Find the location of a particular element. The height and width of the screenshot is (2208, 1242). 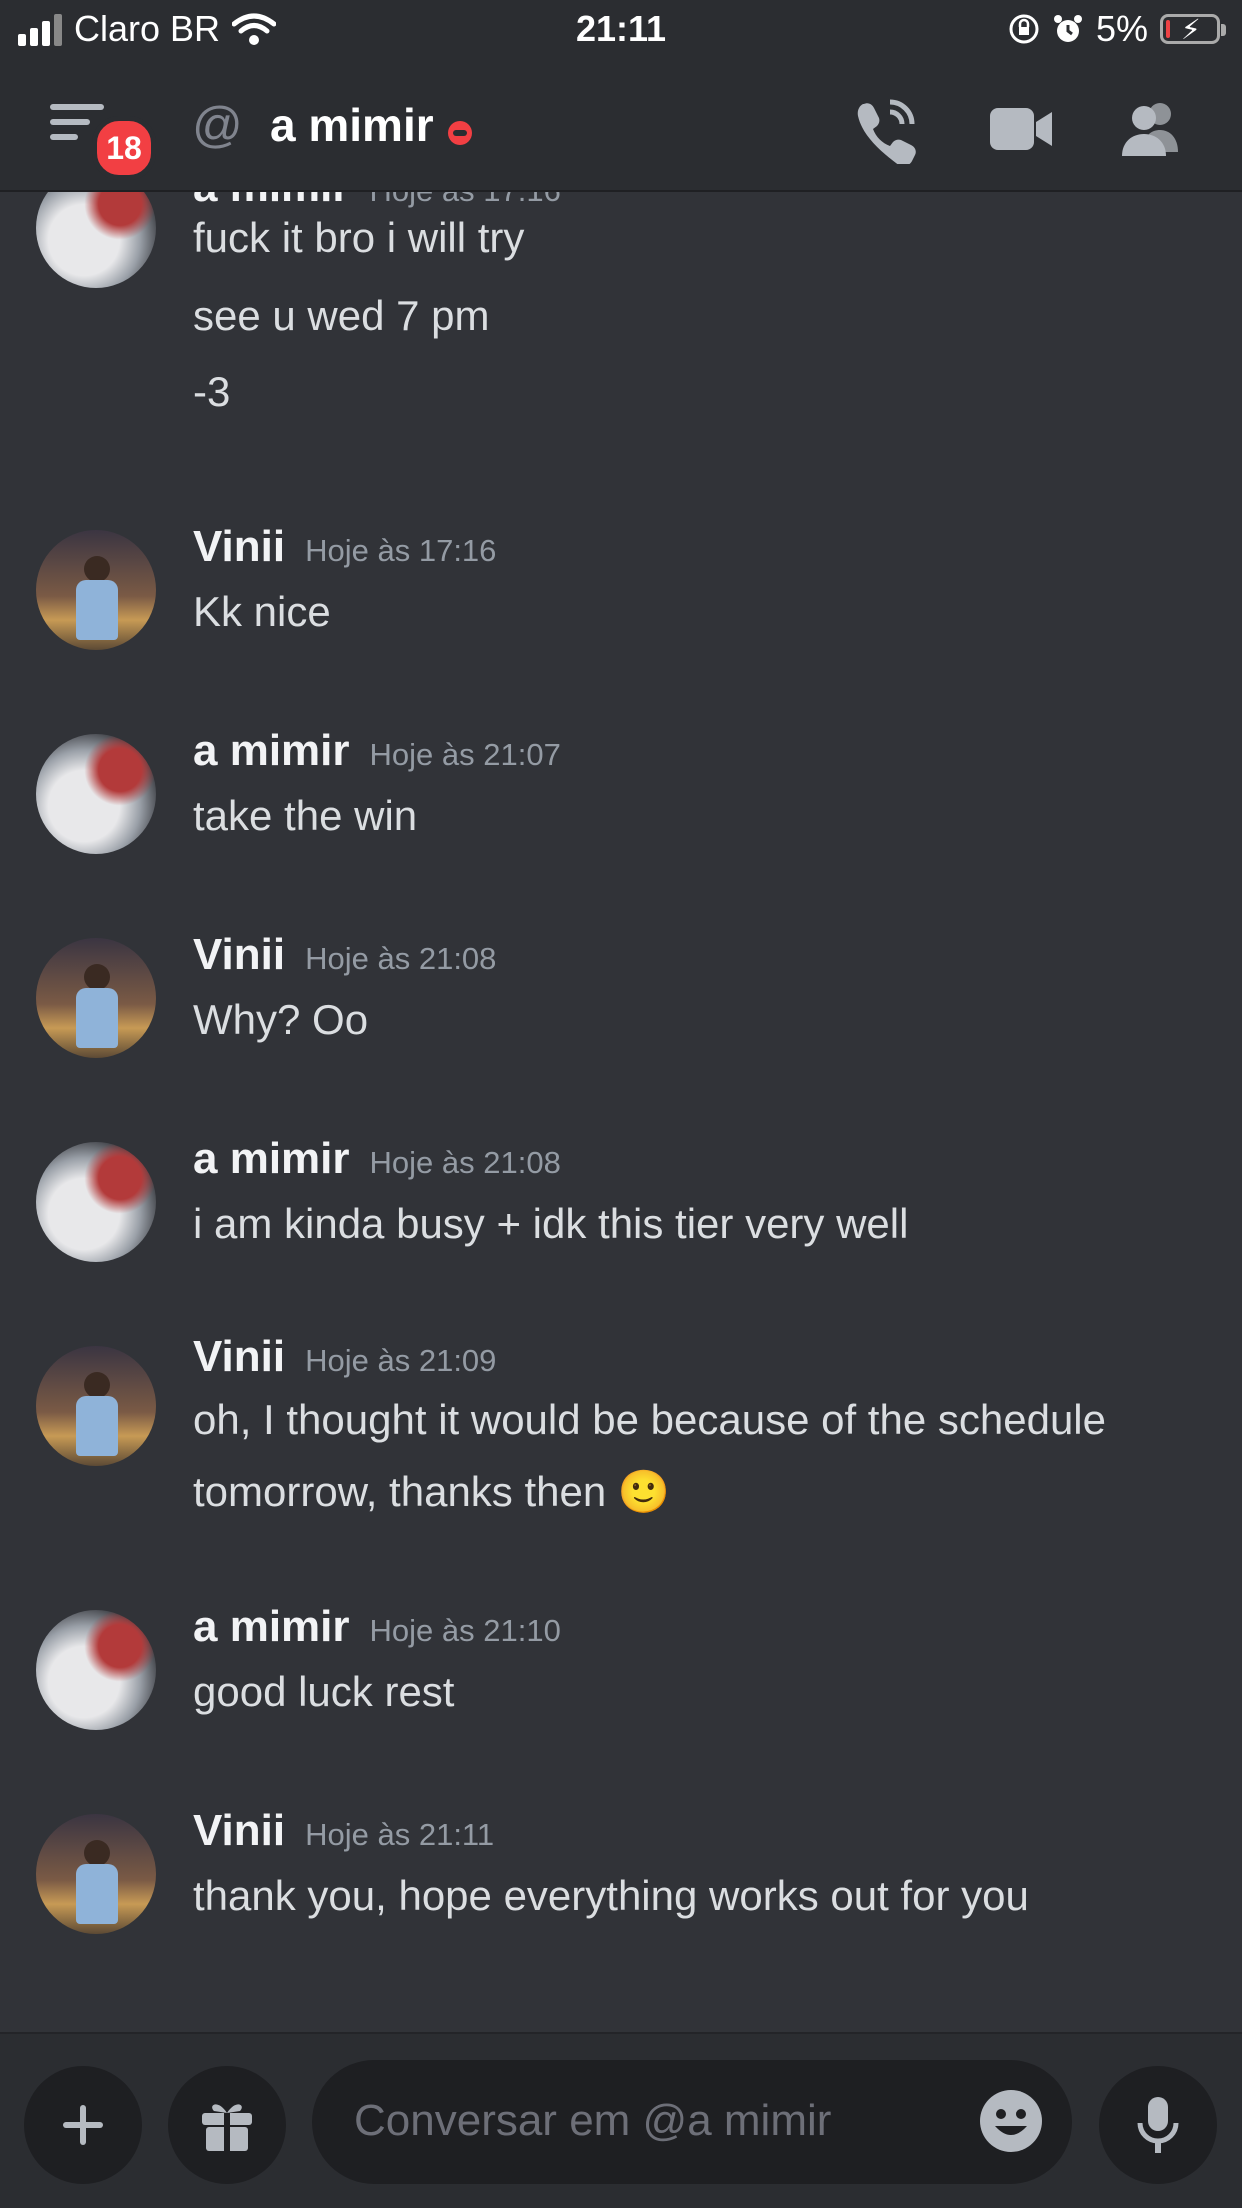

emoji-icon is located at coordinates (1011, 2121).